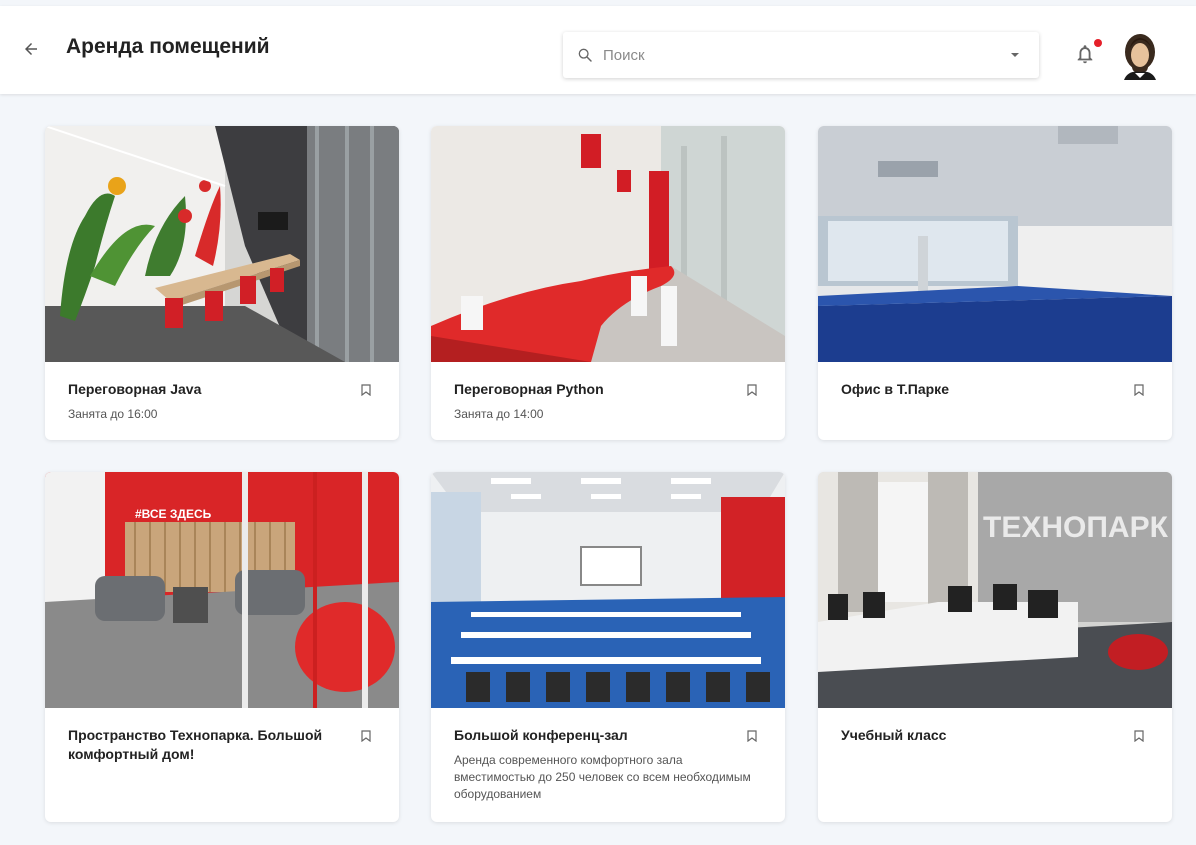 This screenshot has height=845, width=1196. What do you see at coordinates (222, 590) in the screenshot?
I see `room-photo: #ВСЕ ЗДЕСЬ` at bounding box center [222, 590].